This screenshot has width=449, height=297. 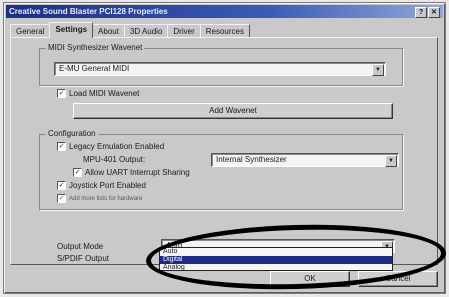 I want to click on extra-option-checkbox: ✓ Add more lists for hardware, so click(x=99, y=198).